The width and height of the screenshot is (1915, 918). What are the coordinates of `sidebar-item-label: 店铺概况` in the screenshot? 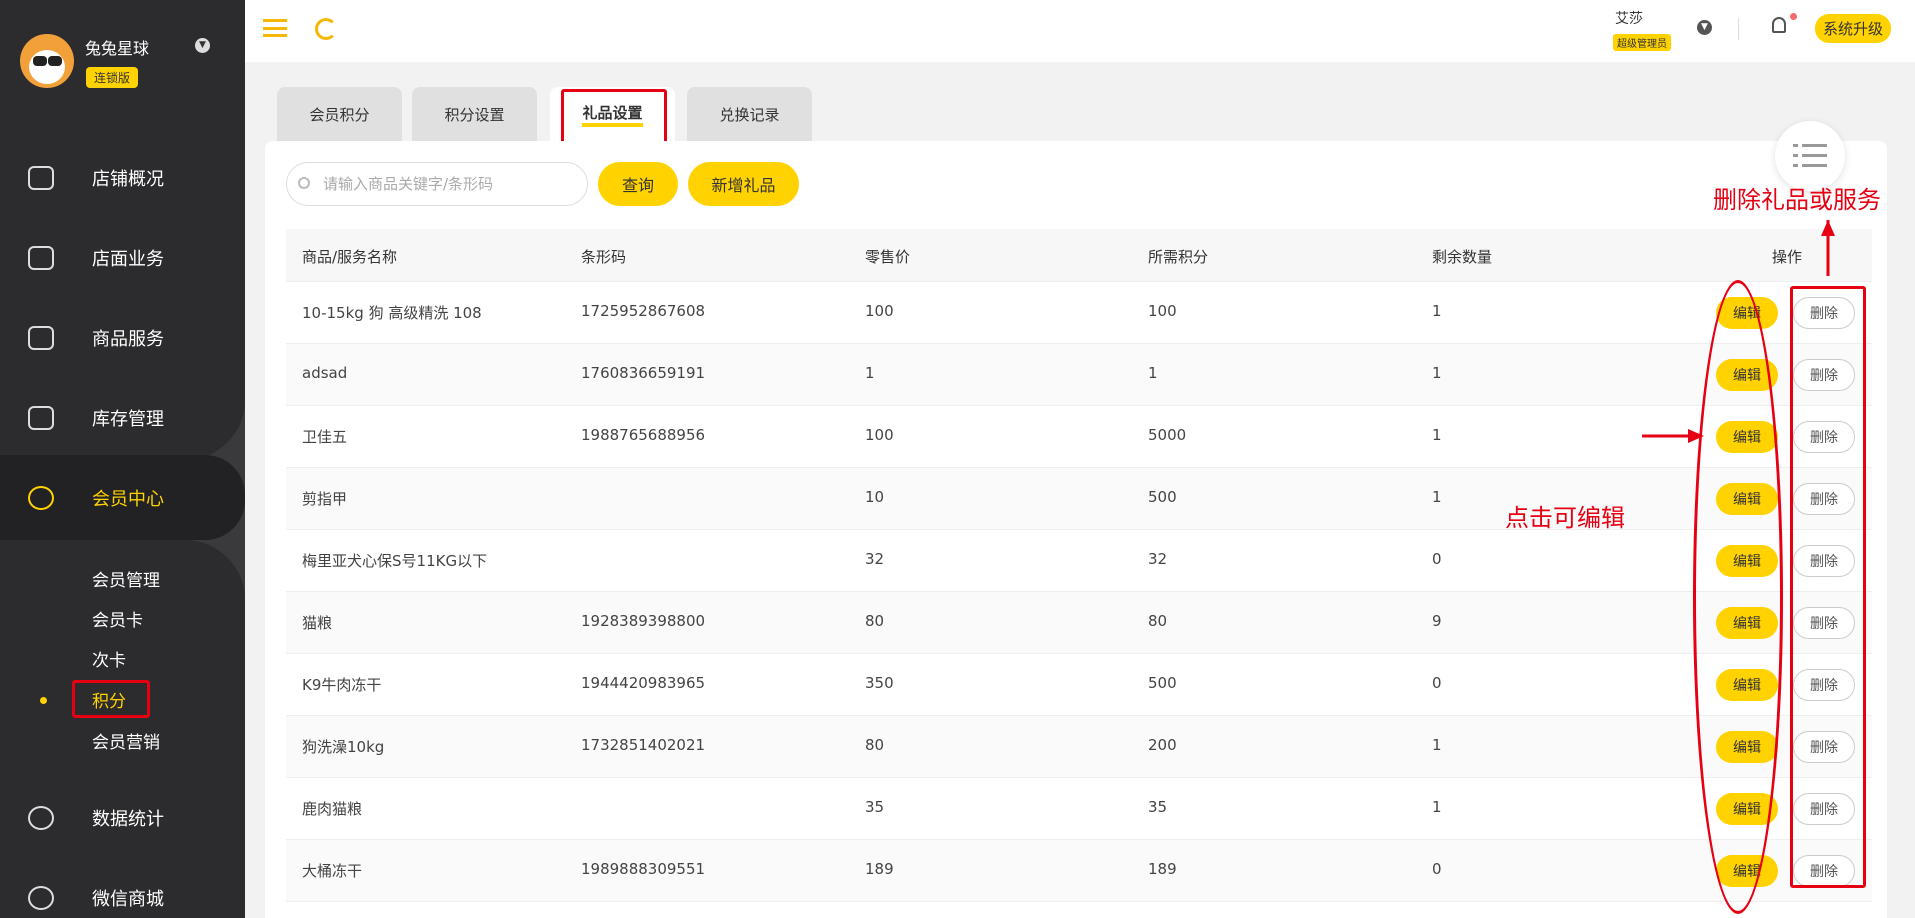 It's located at (128, 179).